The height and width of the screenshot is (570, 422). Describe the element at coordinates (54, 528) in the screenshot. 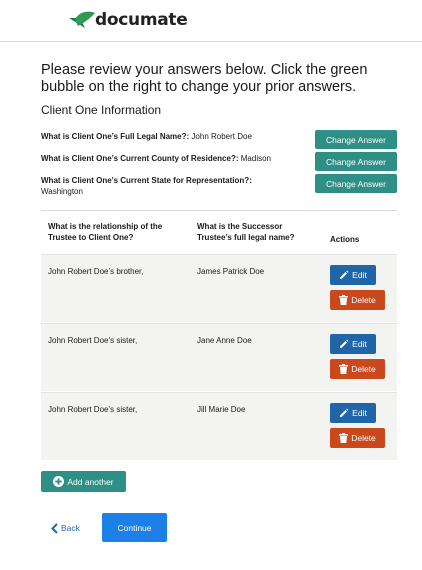

I see `chevron-left-icon` at that location.